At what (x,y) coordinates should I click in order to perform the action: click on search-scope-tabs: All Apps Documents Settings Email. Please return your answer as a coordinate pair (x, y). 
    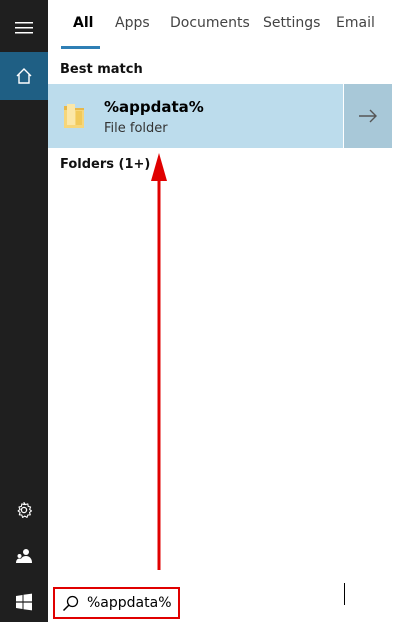
    Looking at the image, I should click on (220, 25).